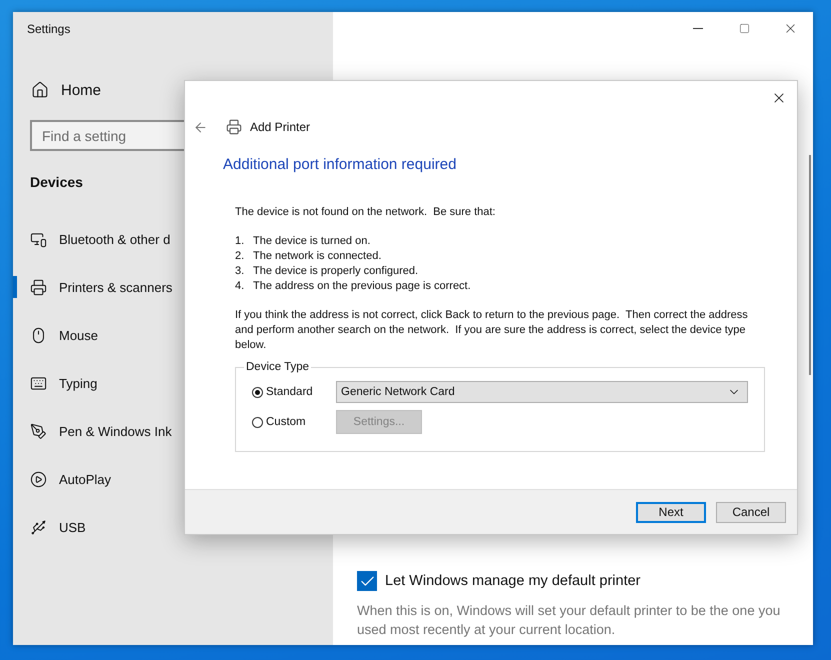  Describe the element at coordinates (173, 527) in the screenshot. I see `sidebar-item: USB` at that location.